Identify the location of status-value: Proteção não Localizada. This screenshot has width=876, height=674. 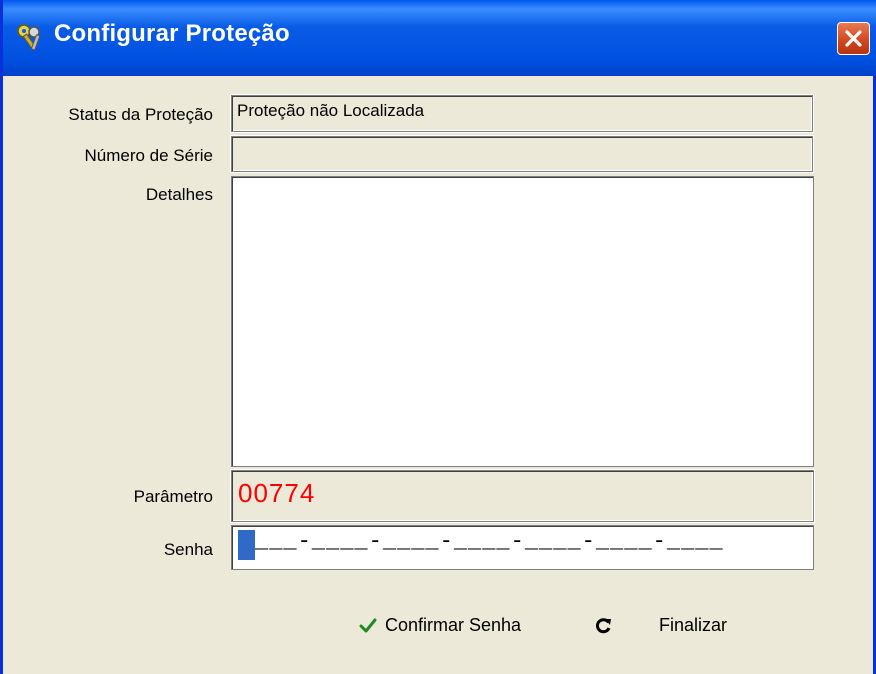
(331, 110).